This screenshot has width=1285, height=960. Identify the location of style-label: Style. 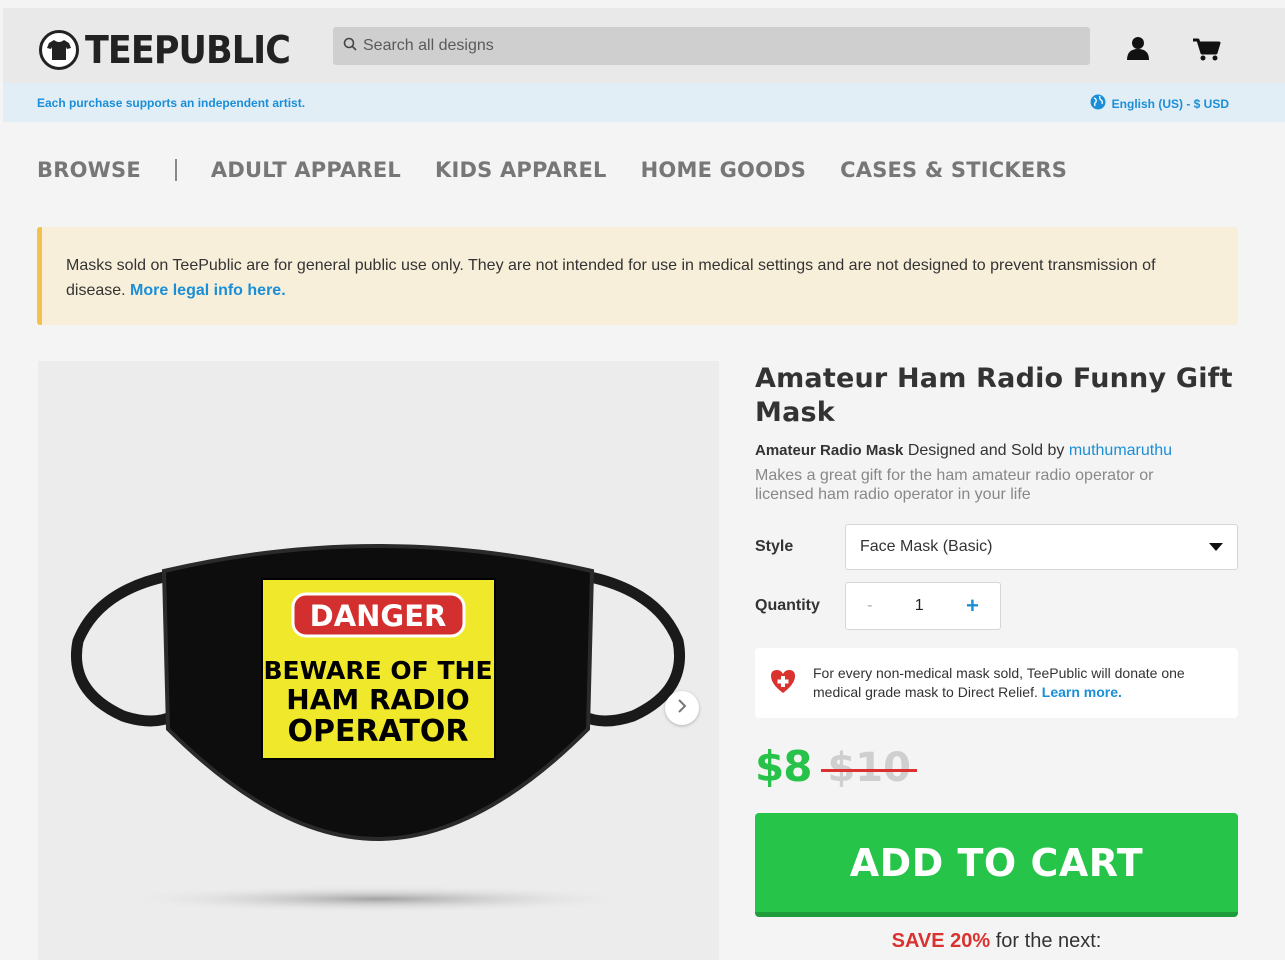
(774, 546).